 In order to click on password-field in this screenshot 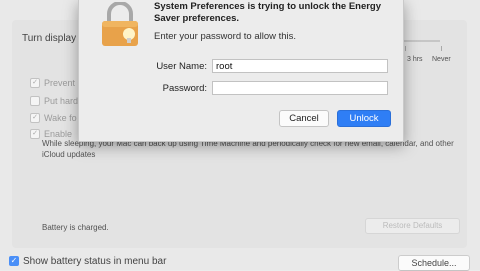, I will do `click(300, 88)`.